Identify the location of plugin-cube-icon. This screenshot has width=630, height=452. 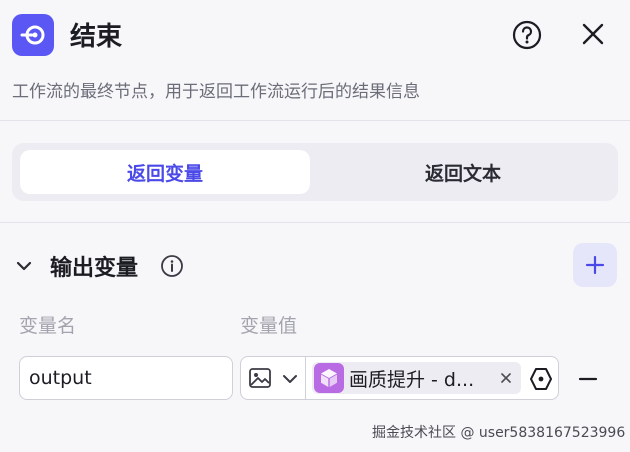
(329, 378).